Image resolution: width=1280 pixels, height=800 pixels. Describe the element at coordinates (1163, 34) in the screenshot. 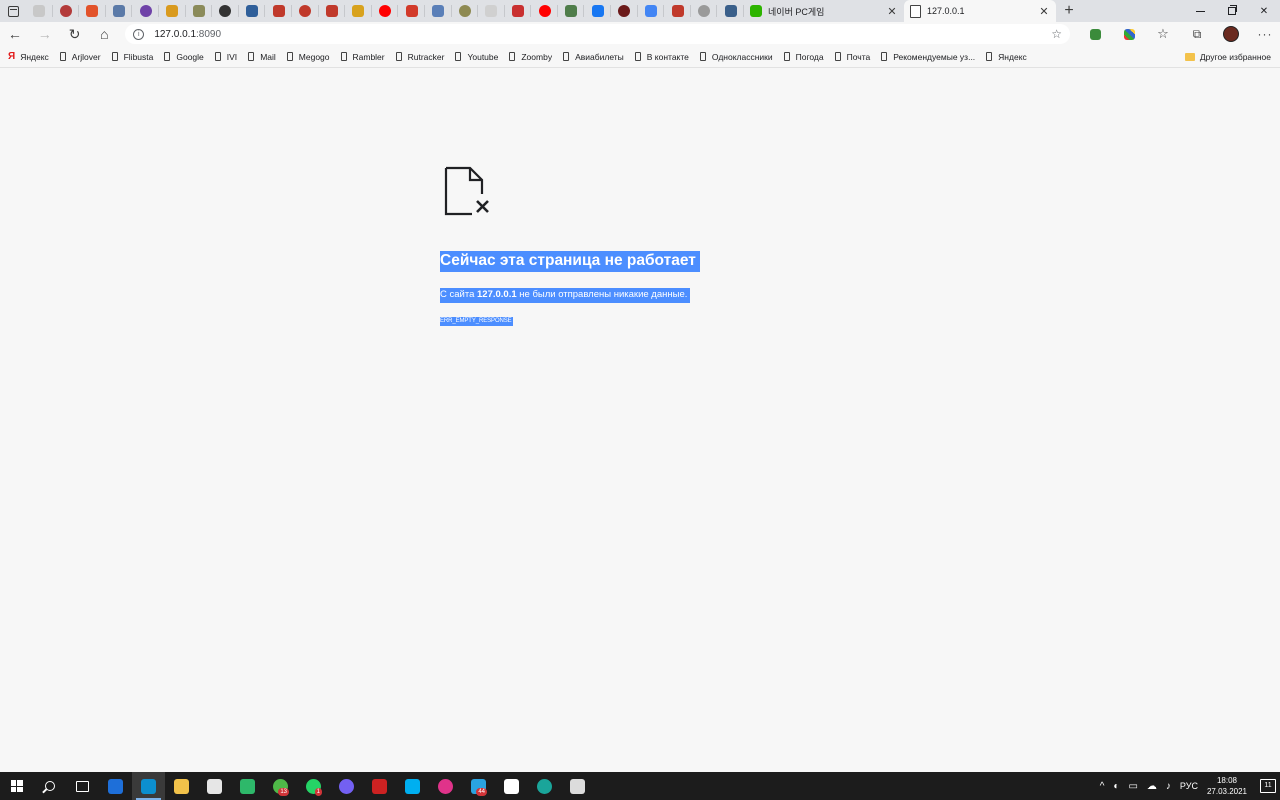

I see `favorites-button: ☆` at that location.